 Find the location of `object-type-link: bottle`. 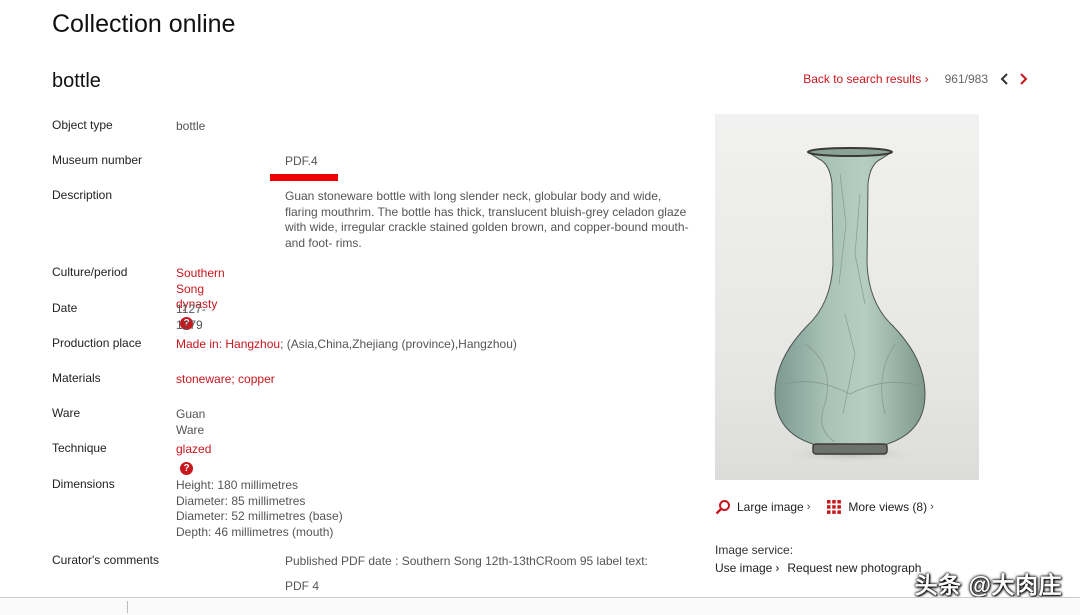

object-type-link: bottle is located at coordinates (190, 127).